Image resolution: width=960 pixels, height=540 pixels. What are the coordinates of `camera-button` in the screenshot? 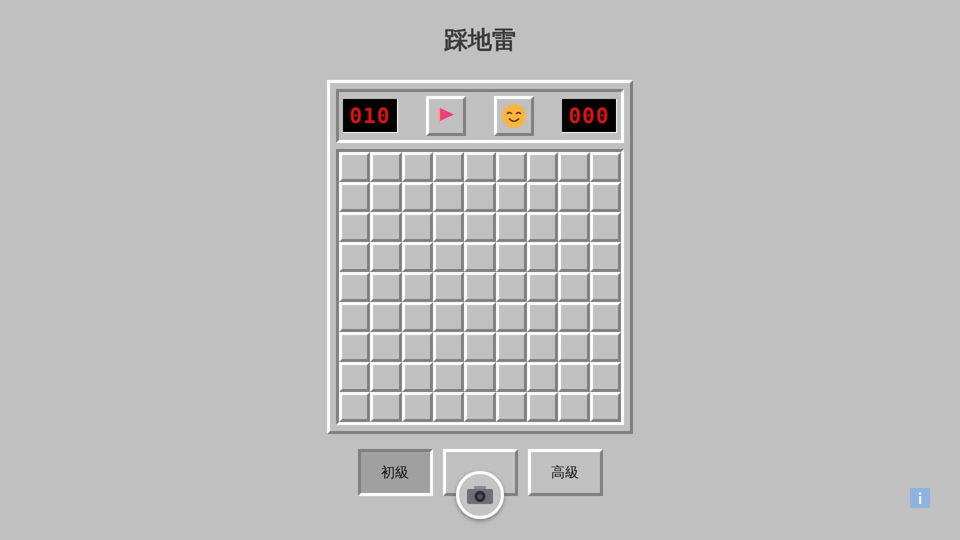 It's located at (480, 495).